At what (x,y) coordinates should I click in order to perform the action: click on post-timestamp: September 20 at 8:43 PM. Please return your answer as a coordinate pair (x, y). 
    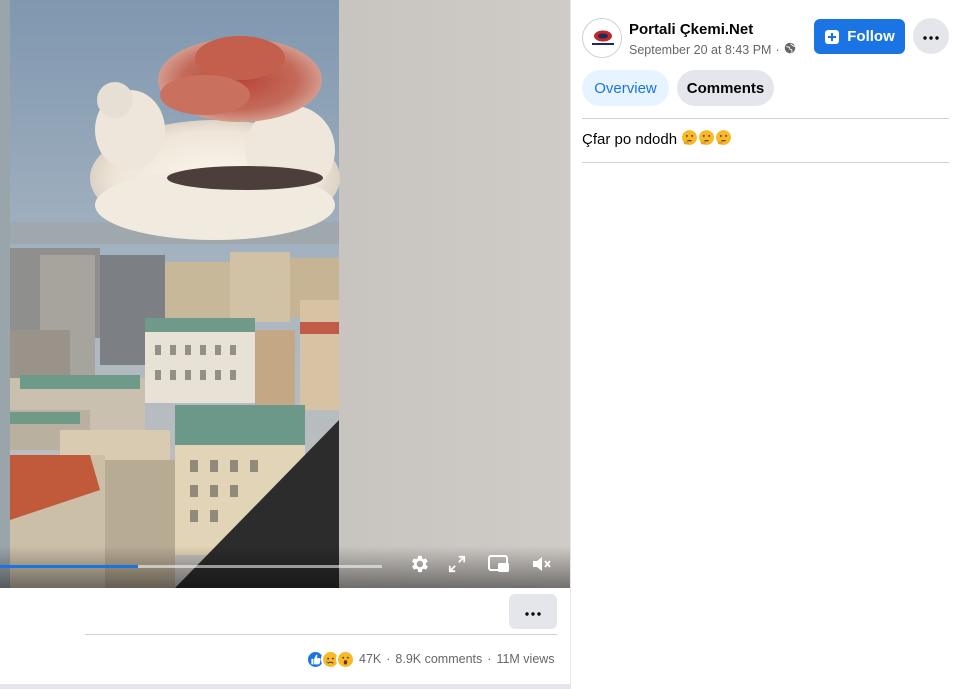
    Looking at the image, I should click on (700, 50).